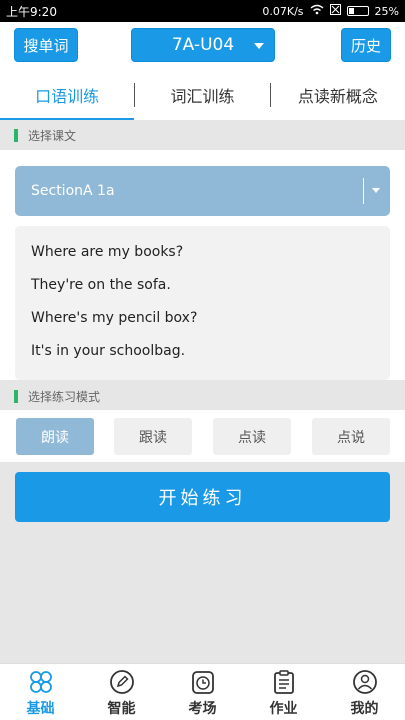  What do you see at coordinates (338, 95) in the screenshot?
I see `tab-new-concept: 点读新概念` at bounding box center [338, 95].